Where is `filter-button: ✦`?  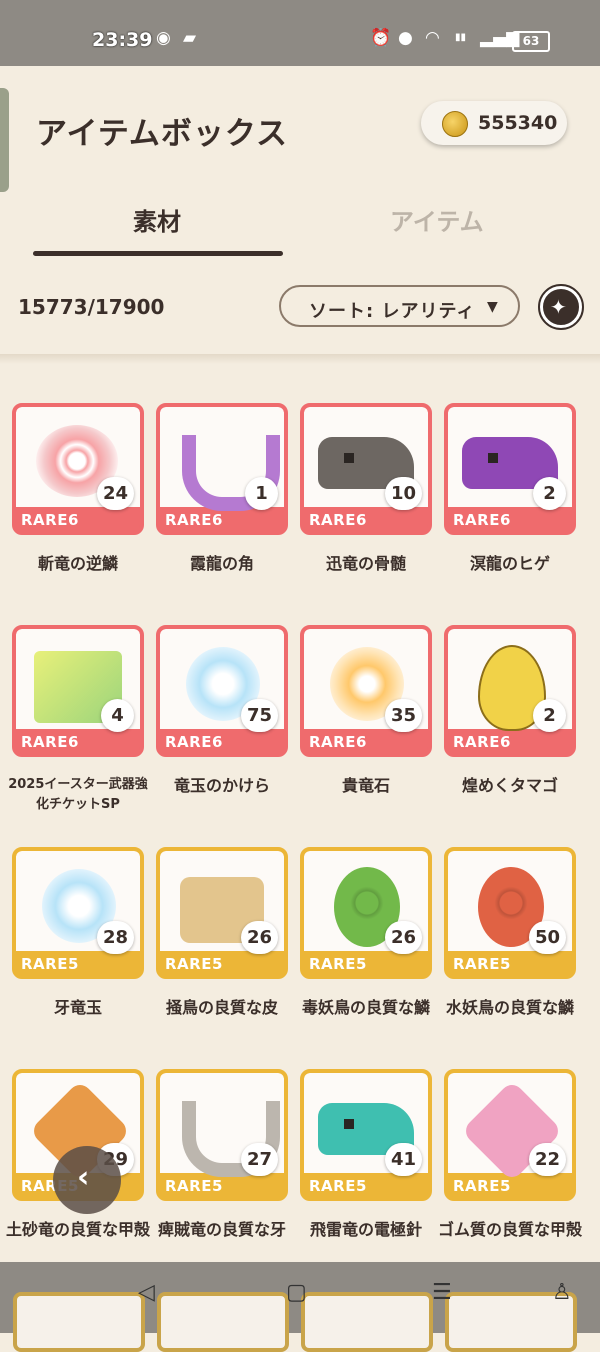
filter-button: ✦ is located at coordinates (561, 307).